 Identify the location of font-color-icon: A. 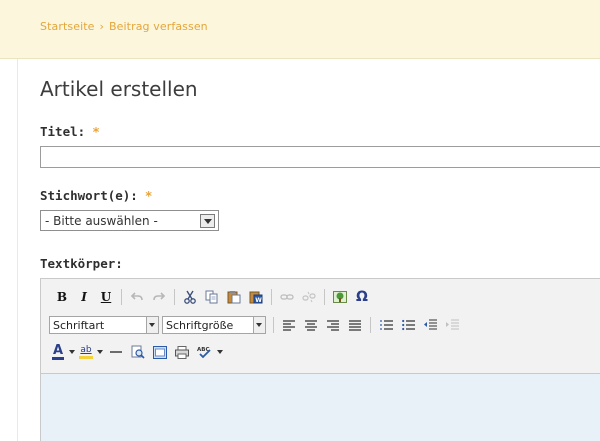
(58, 352).